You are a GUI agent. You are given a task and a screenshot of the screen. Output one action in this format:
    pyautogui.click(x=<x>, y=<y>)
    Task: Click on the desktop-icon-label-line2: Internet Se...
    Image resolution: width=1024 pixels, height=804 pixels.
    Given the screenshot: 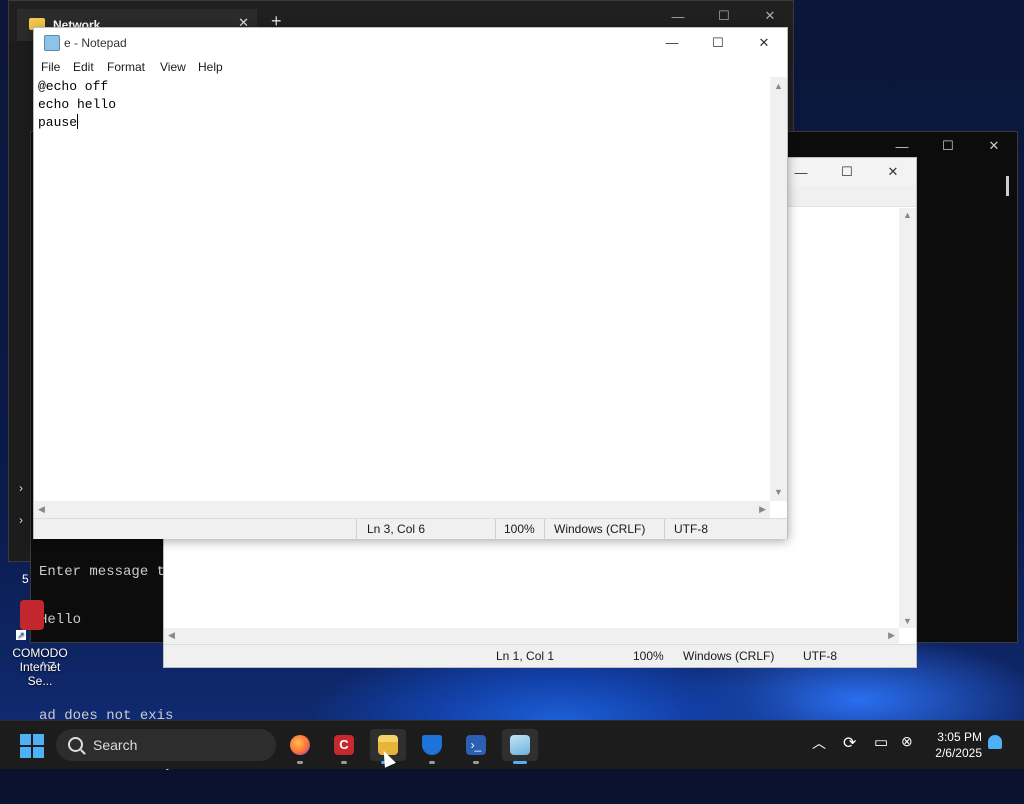 What is the action you would take?
    pyautogui.click(x=40, y=674)
    